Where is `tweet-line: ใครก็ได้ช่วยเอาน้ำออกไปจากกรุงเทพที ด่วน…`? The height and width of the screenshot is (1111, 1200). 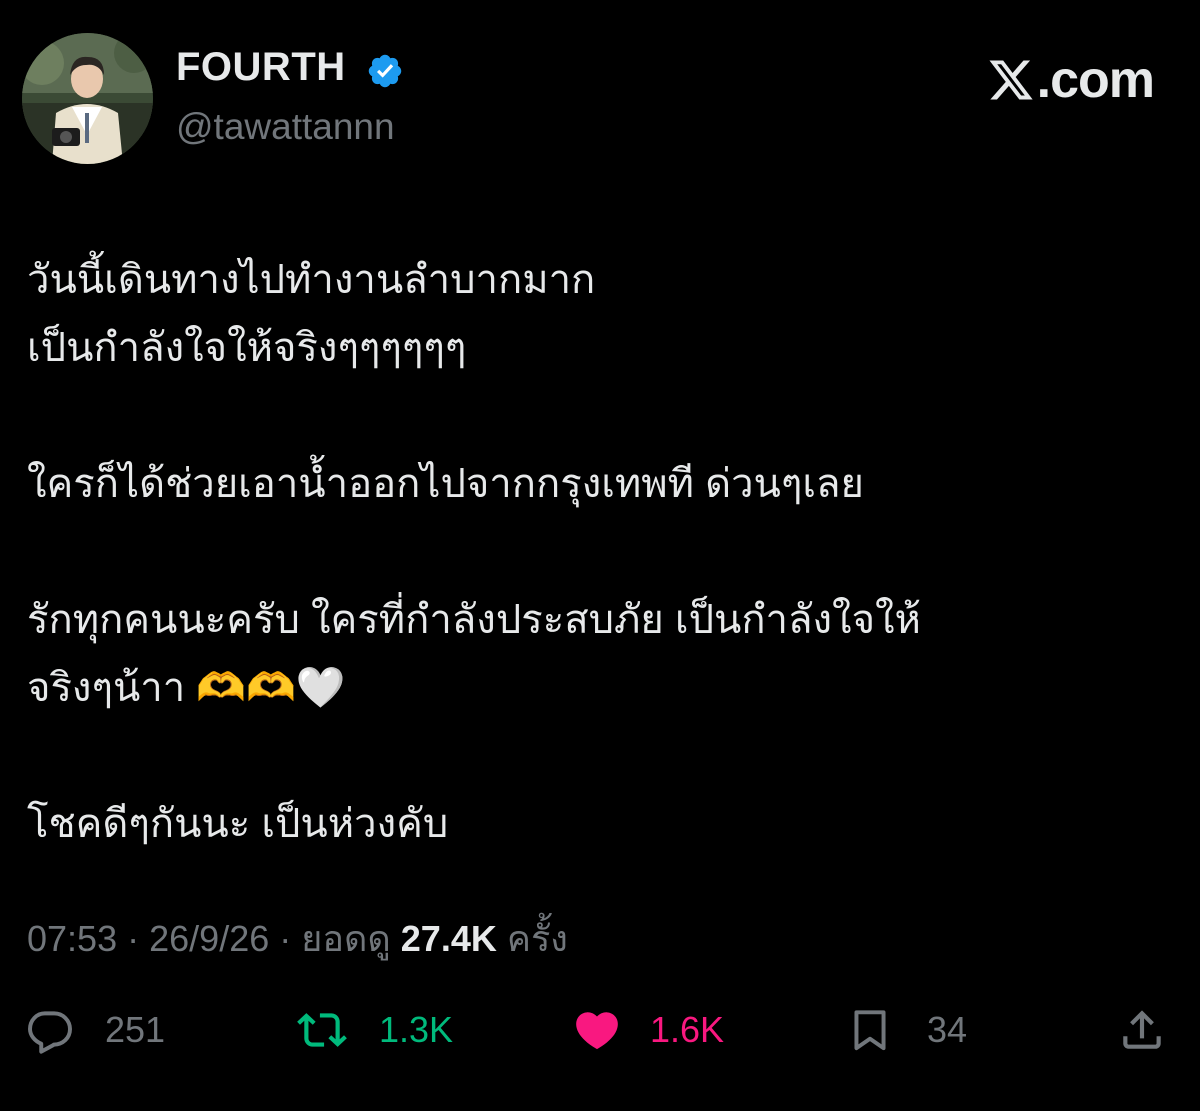
tweet-line: ใครก็ได้ช่วยเอาน้ำออกไปจากกรุงเทพที ด่วน… is located at coordinates (445, 484).